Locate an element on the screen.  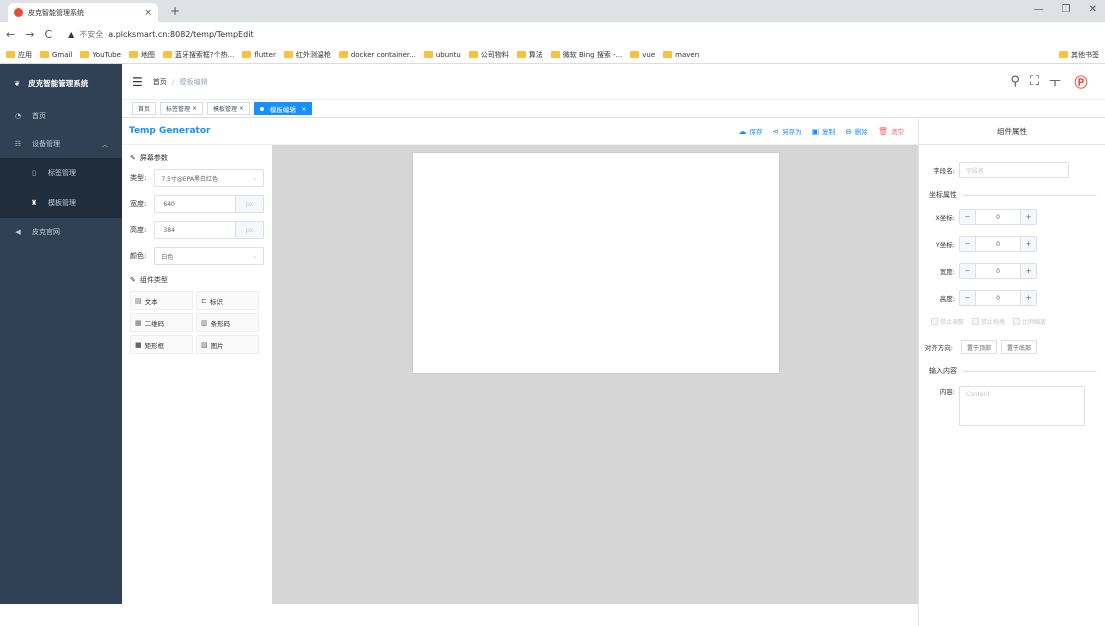
checkbox-row: 禁止调整 禁止拖拽 比例缩放 is located at coordinates (988, 321).